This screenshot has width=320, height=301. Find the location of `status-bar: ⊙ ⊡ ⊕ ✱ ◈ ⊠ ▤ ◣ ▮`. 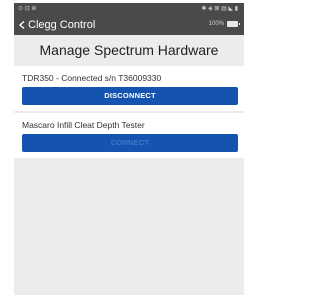

status-bar: ⊙ ⊡ ⊕ ✱ ◈ ⊠ ▤ ◣ ▮ is located at coordinates (129, 9).